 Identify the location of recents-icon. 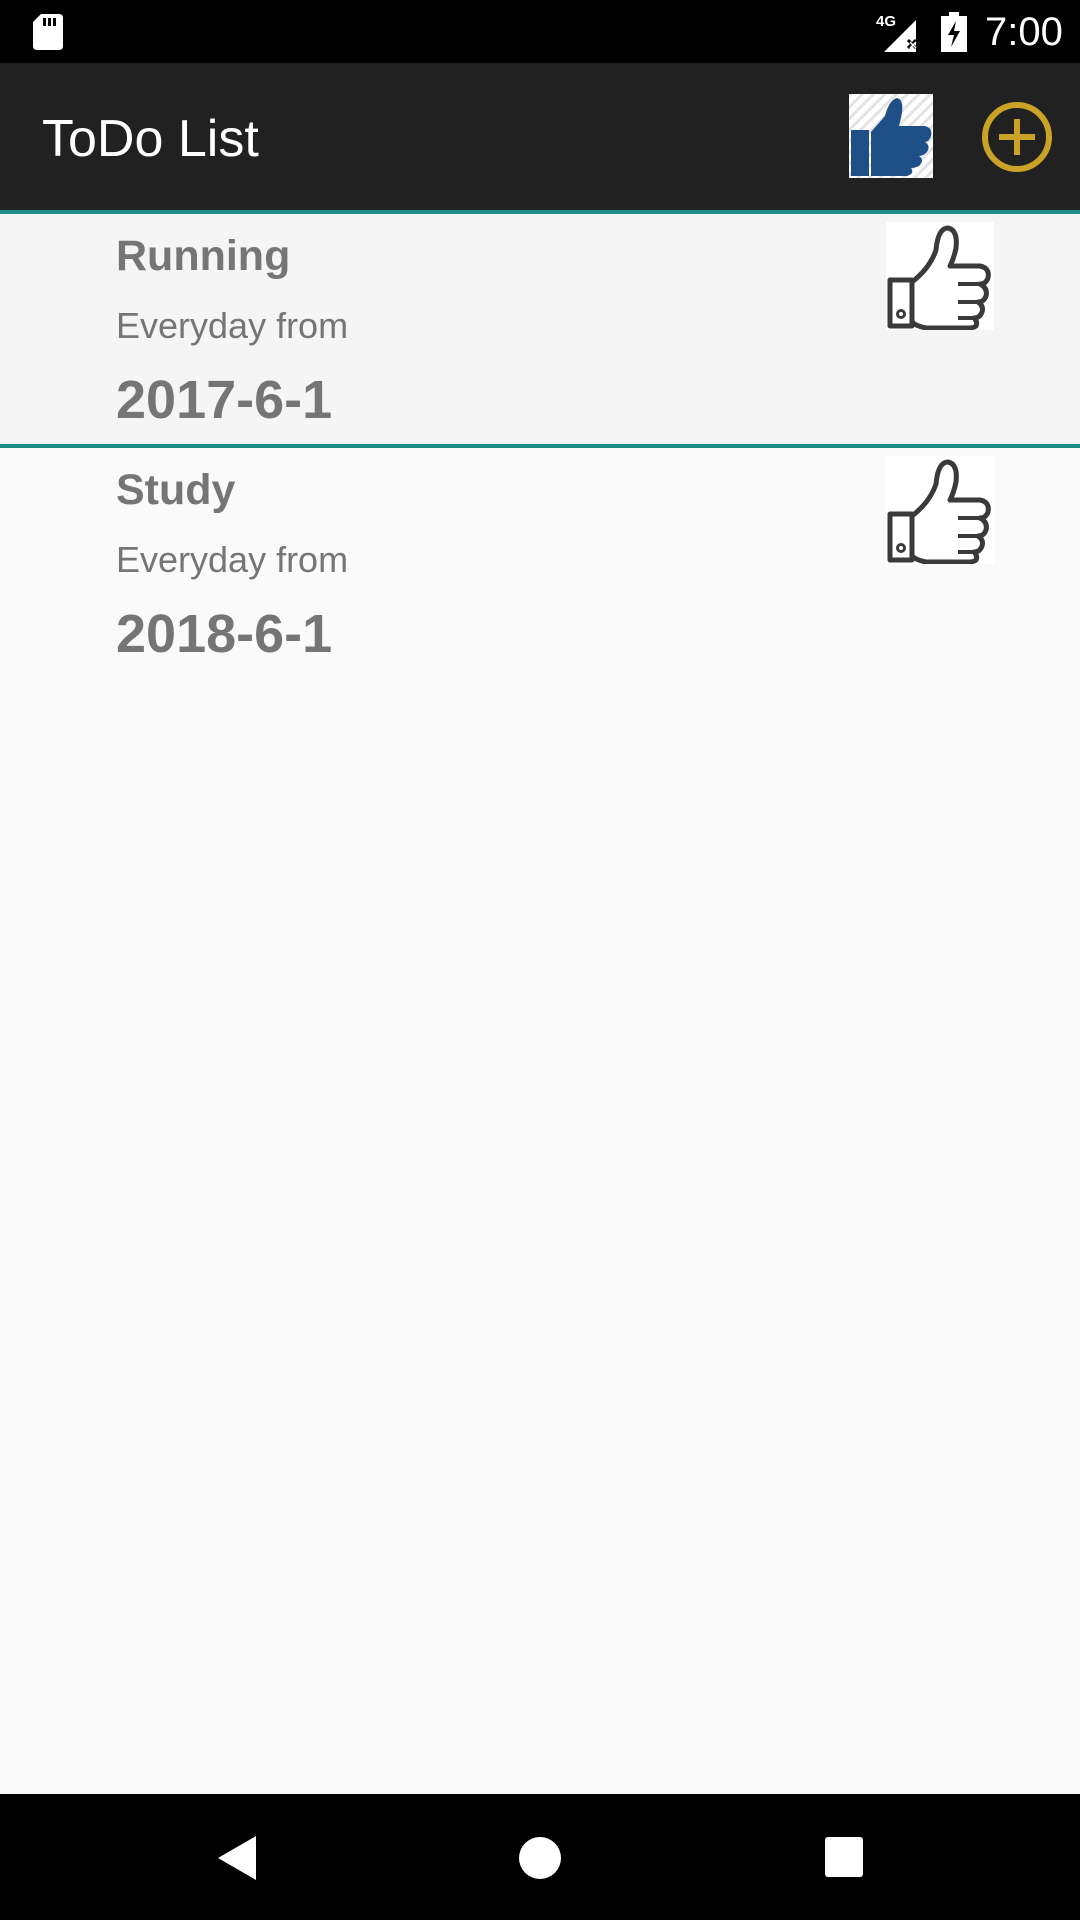
(844, 1857).